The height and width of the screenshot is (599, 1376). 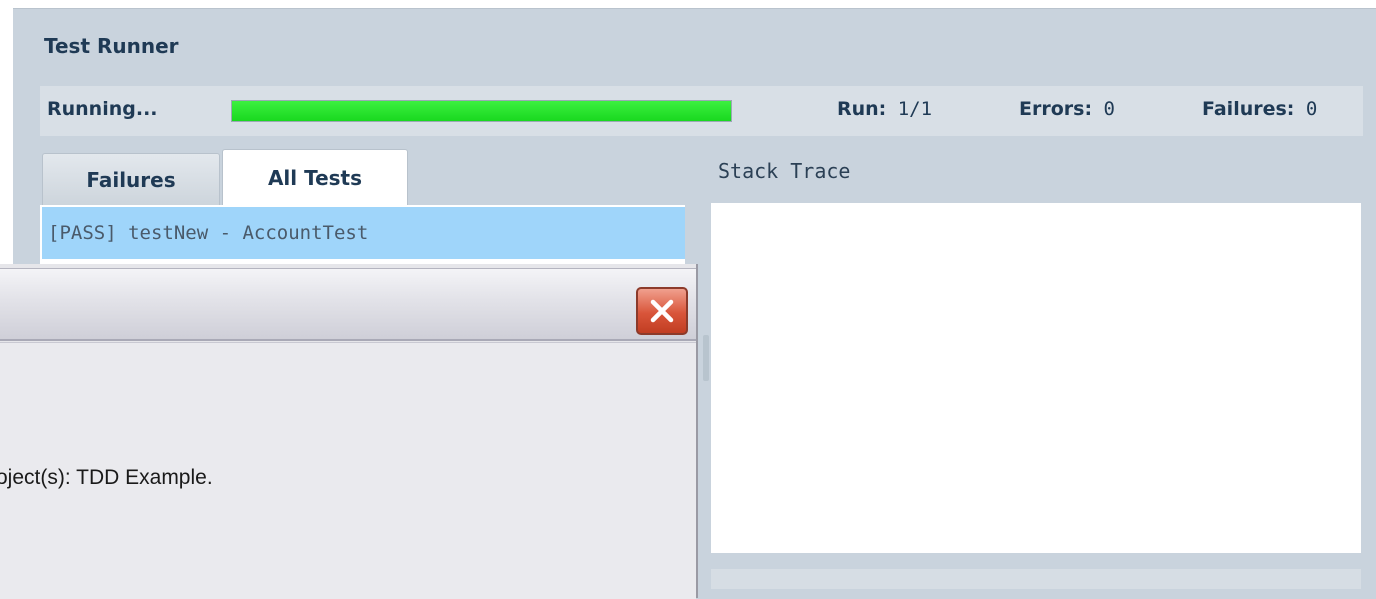 I want to click on close-icon, so click(x=662, y=311).